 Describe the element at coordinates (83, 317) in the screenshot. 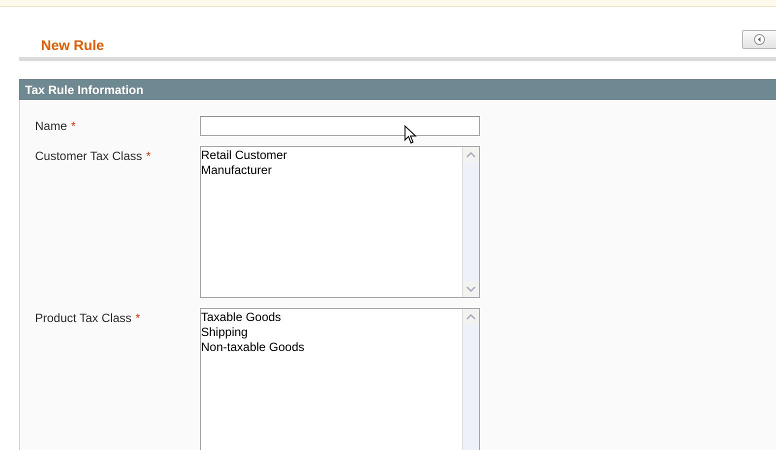

I see `field-label: Product Tax Class` at that location.